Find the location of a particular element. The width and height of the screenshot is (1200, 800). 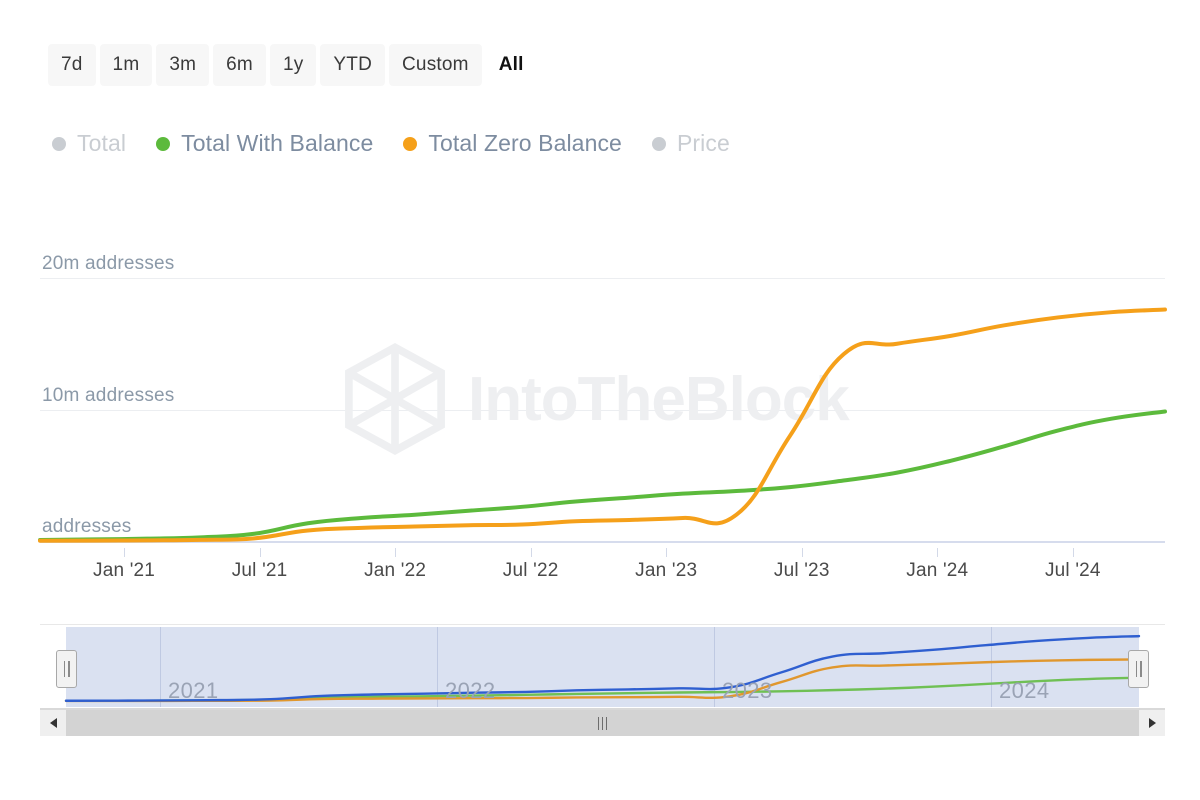

legend-item-price: Price is located at coordinates (690, 143).